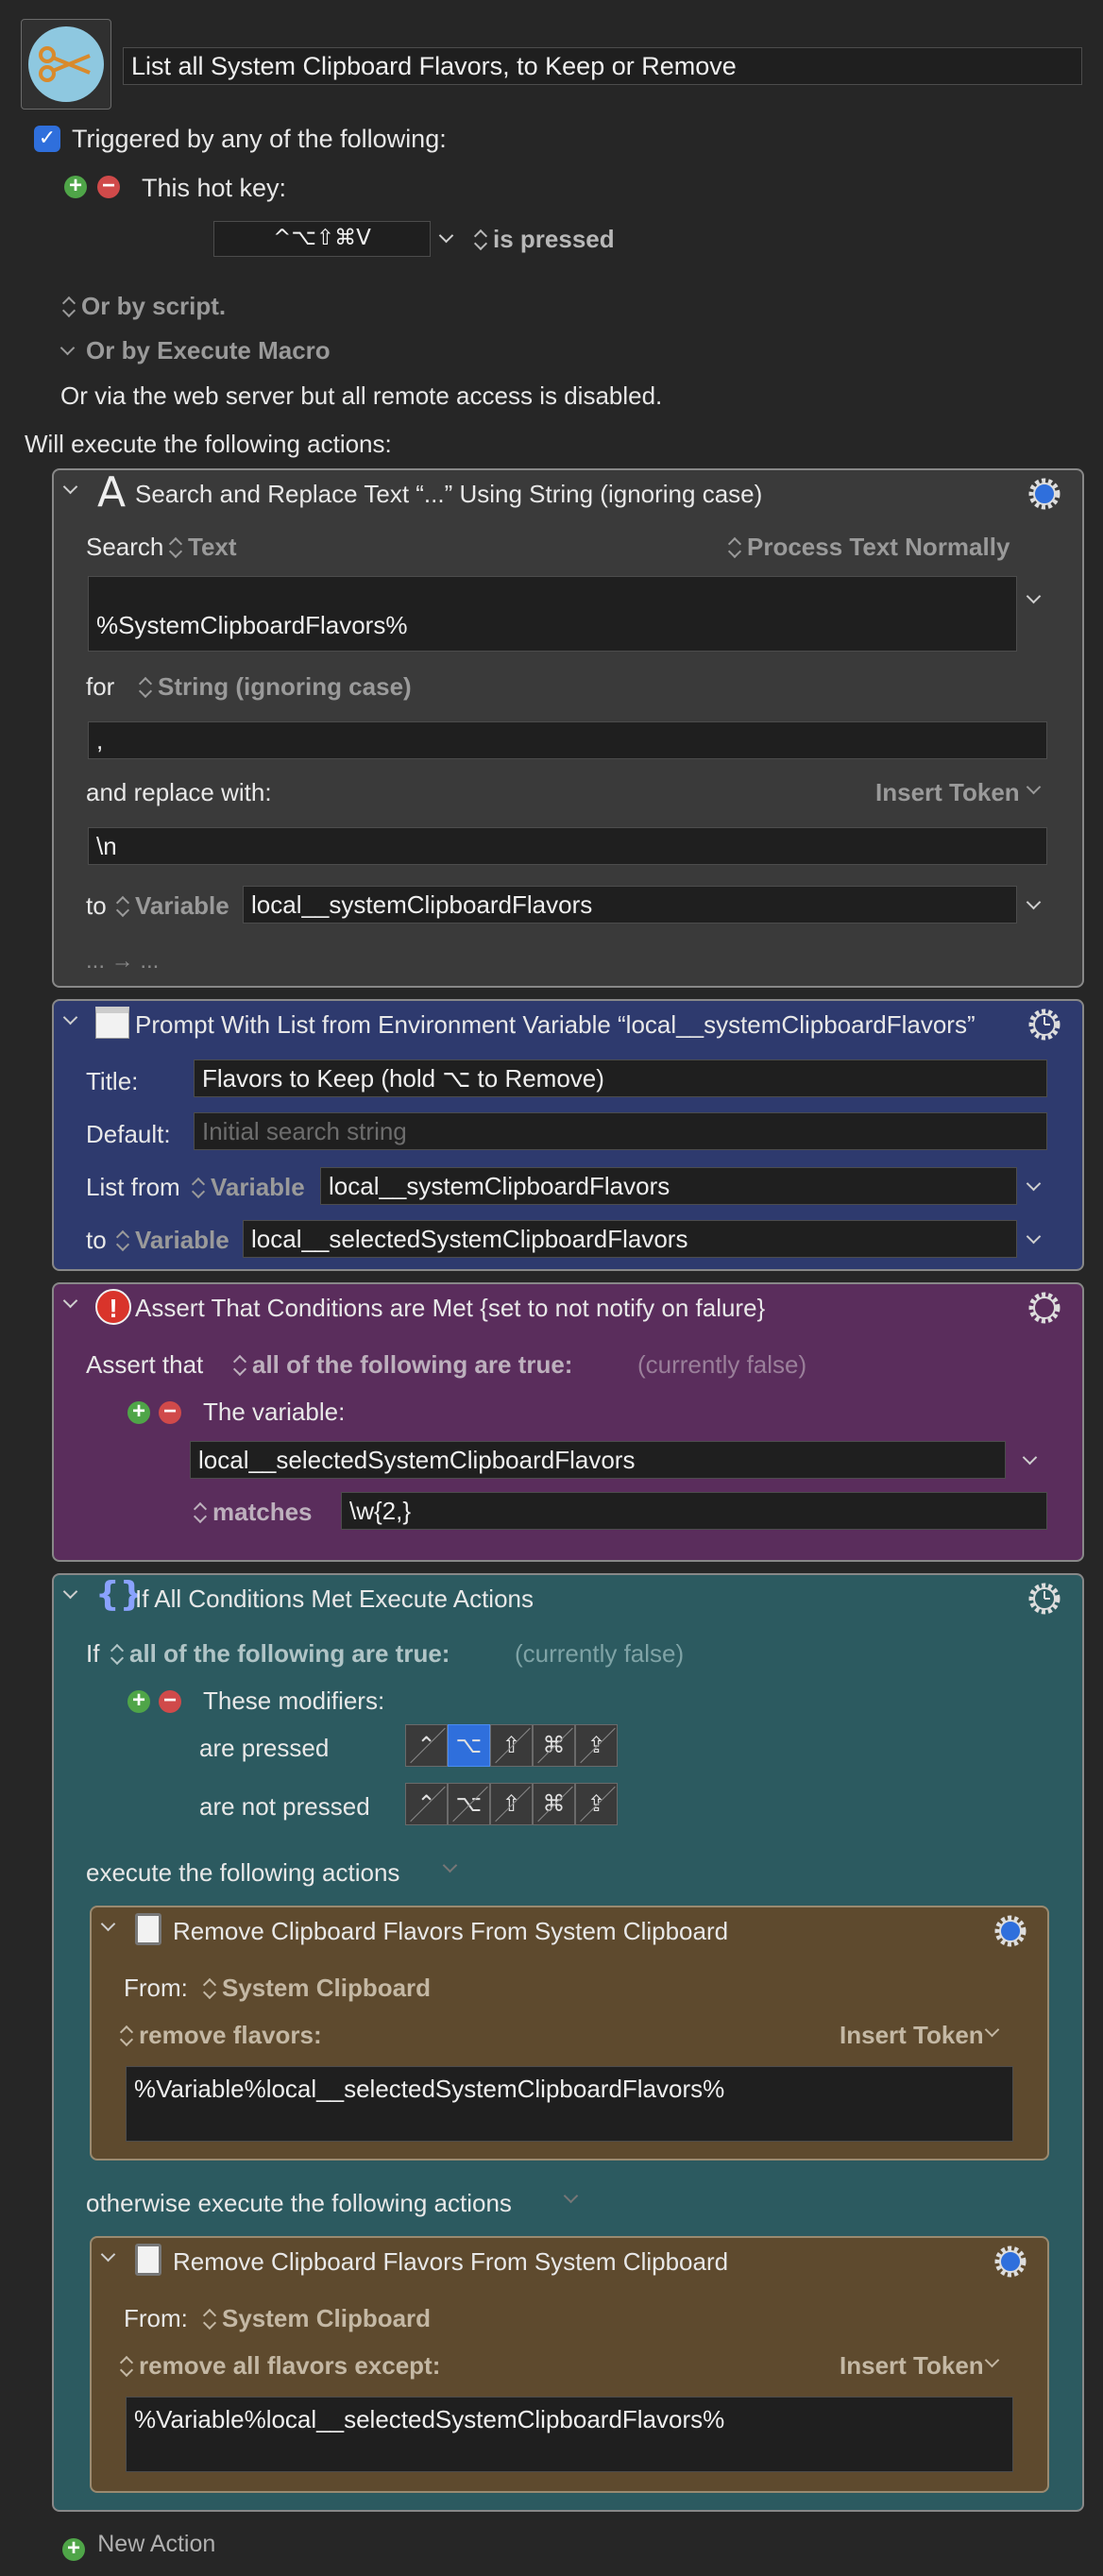 The height and width of the screenshot is (2576, 1103). I want to click on execute-chevron-icon, so click(450, 1865).